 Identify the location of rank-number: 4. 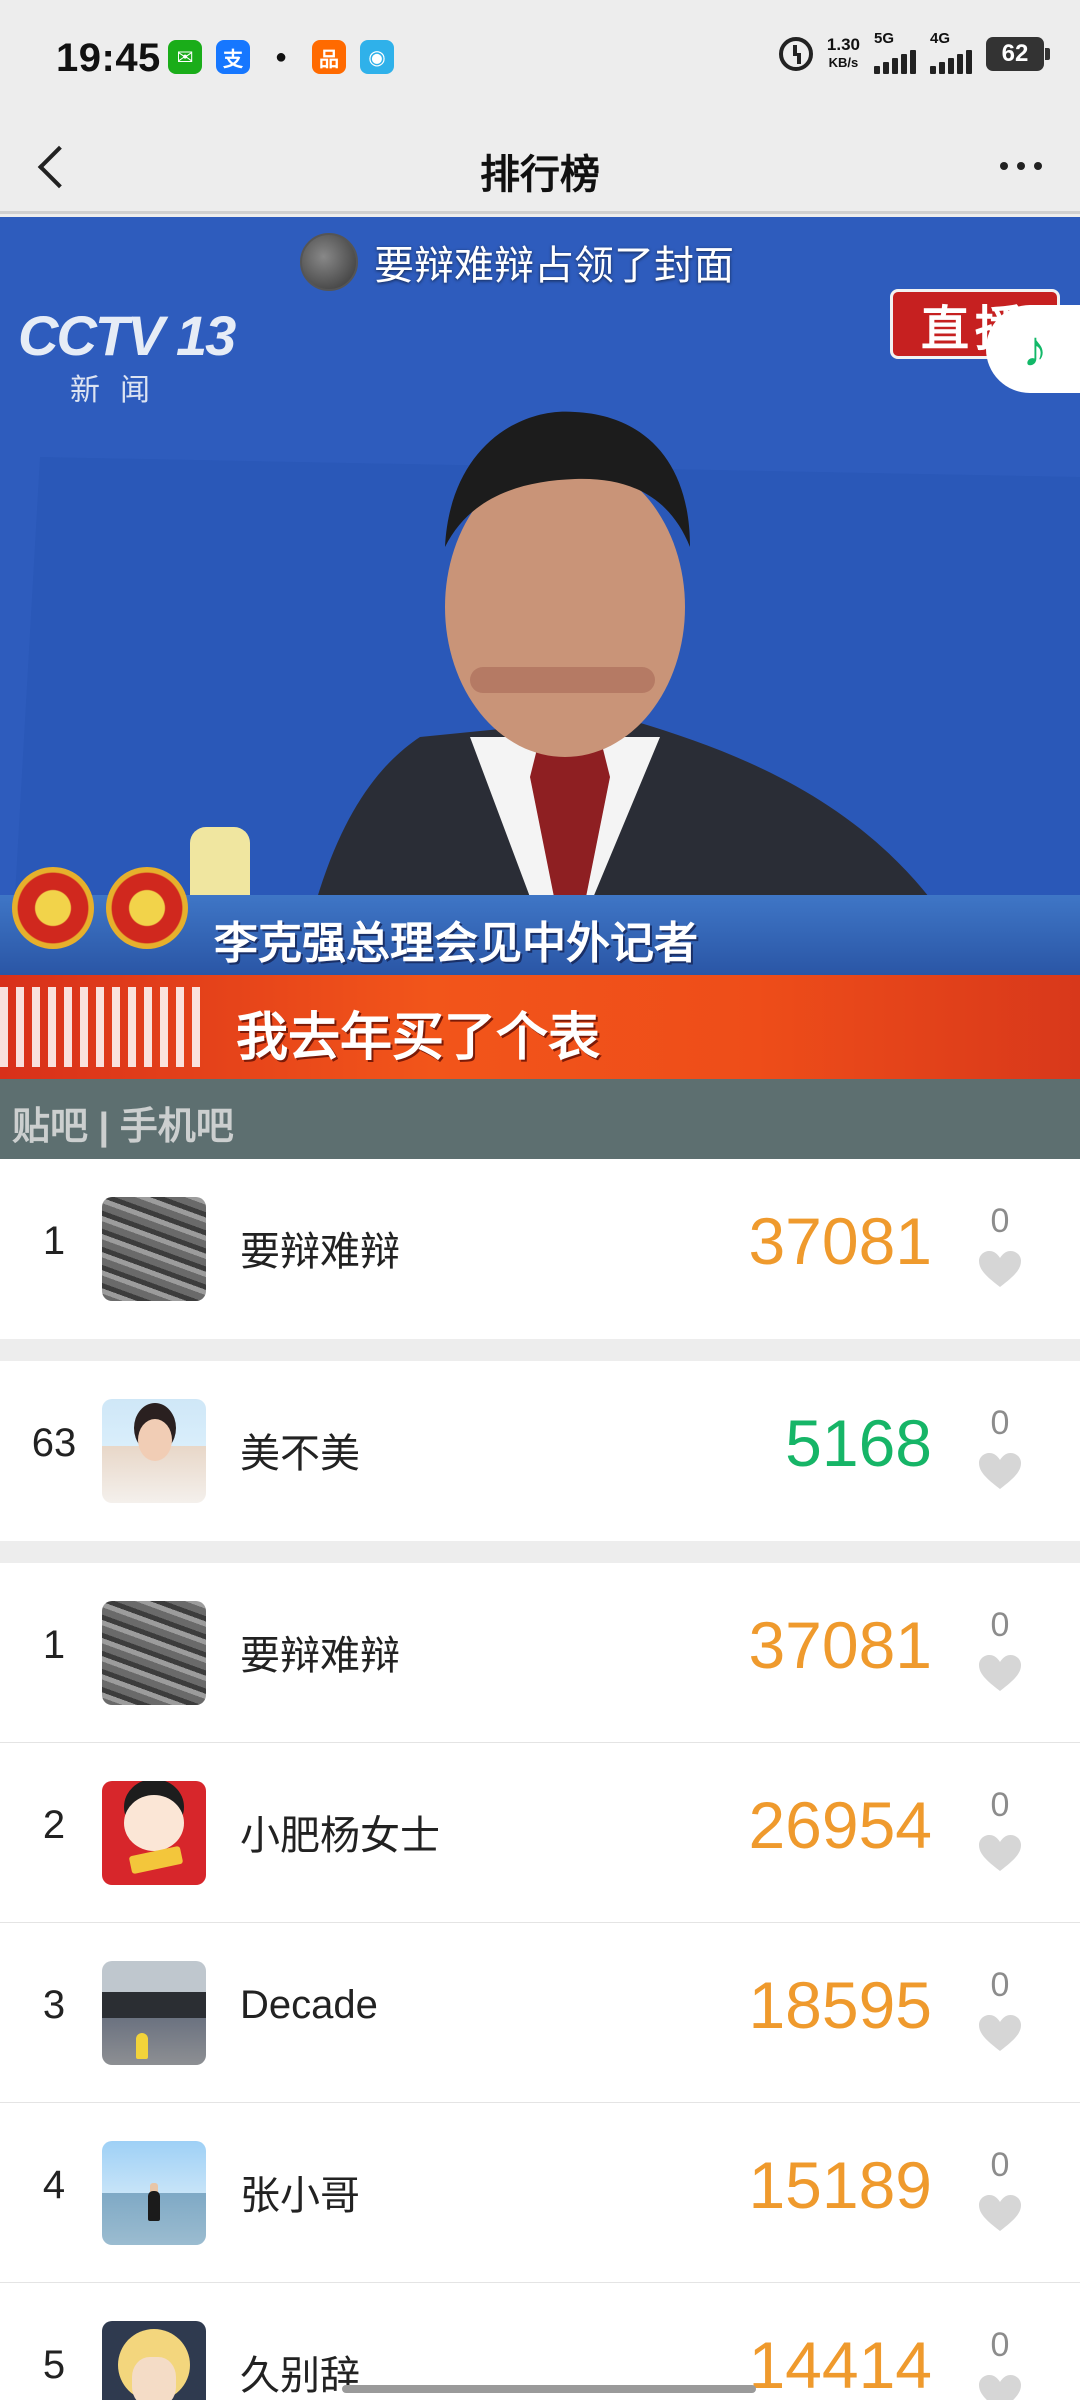
(54, 2185).